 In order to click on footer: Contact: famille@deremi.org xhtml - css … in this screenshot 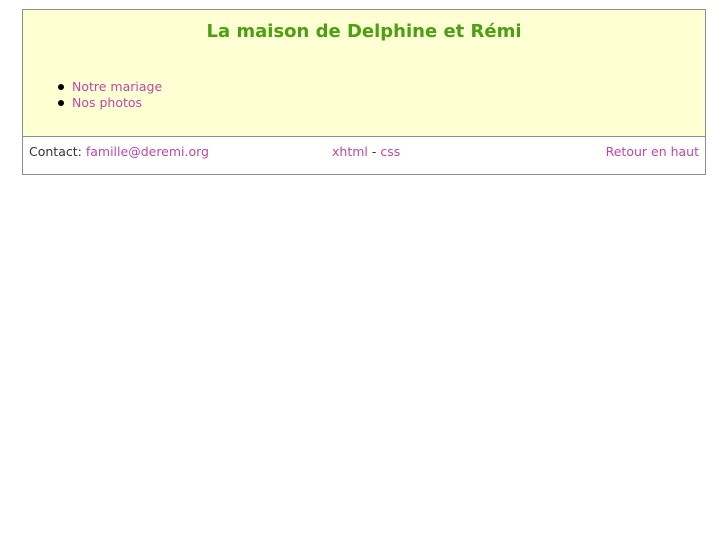, I will do `click(364, 155)`.